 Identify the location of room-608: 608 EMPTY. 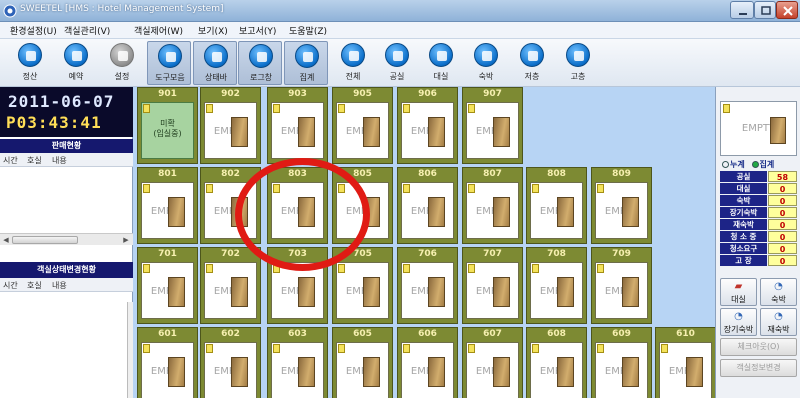
(556, 362).